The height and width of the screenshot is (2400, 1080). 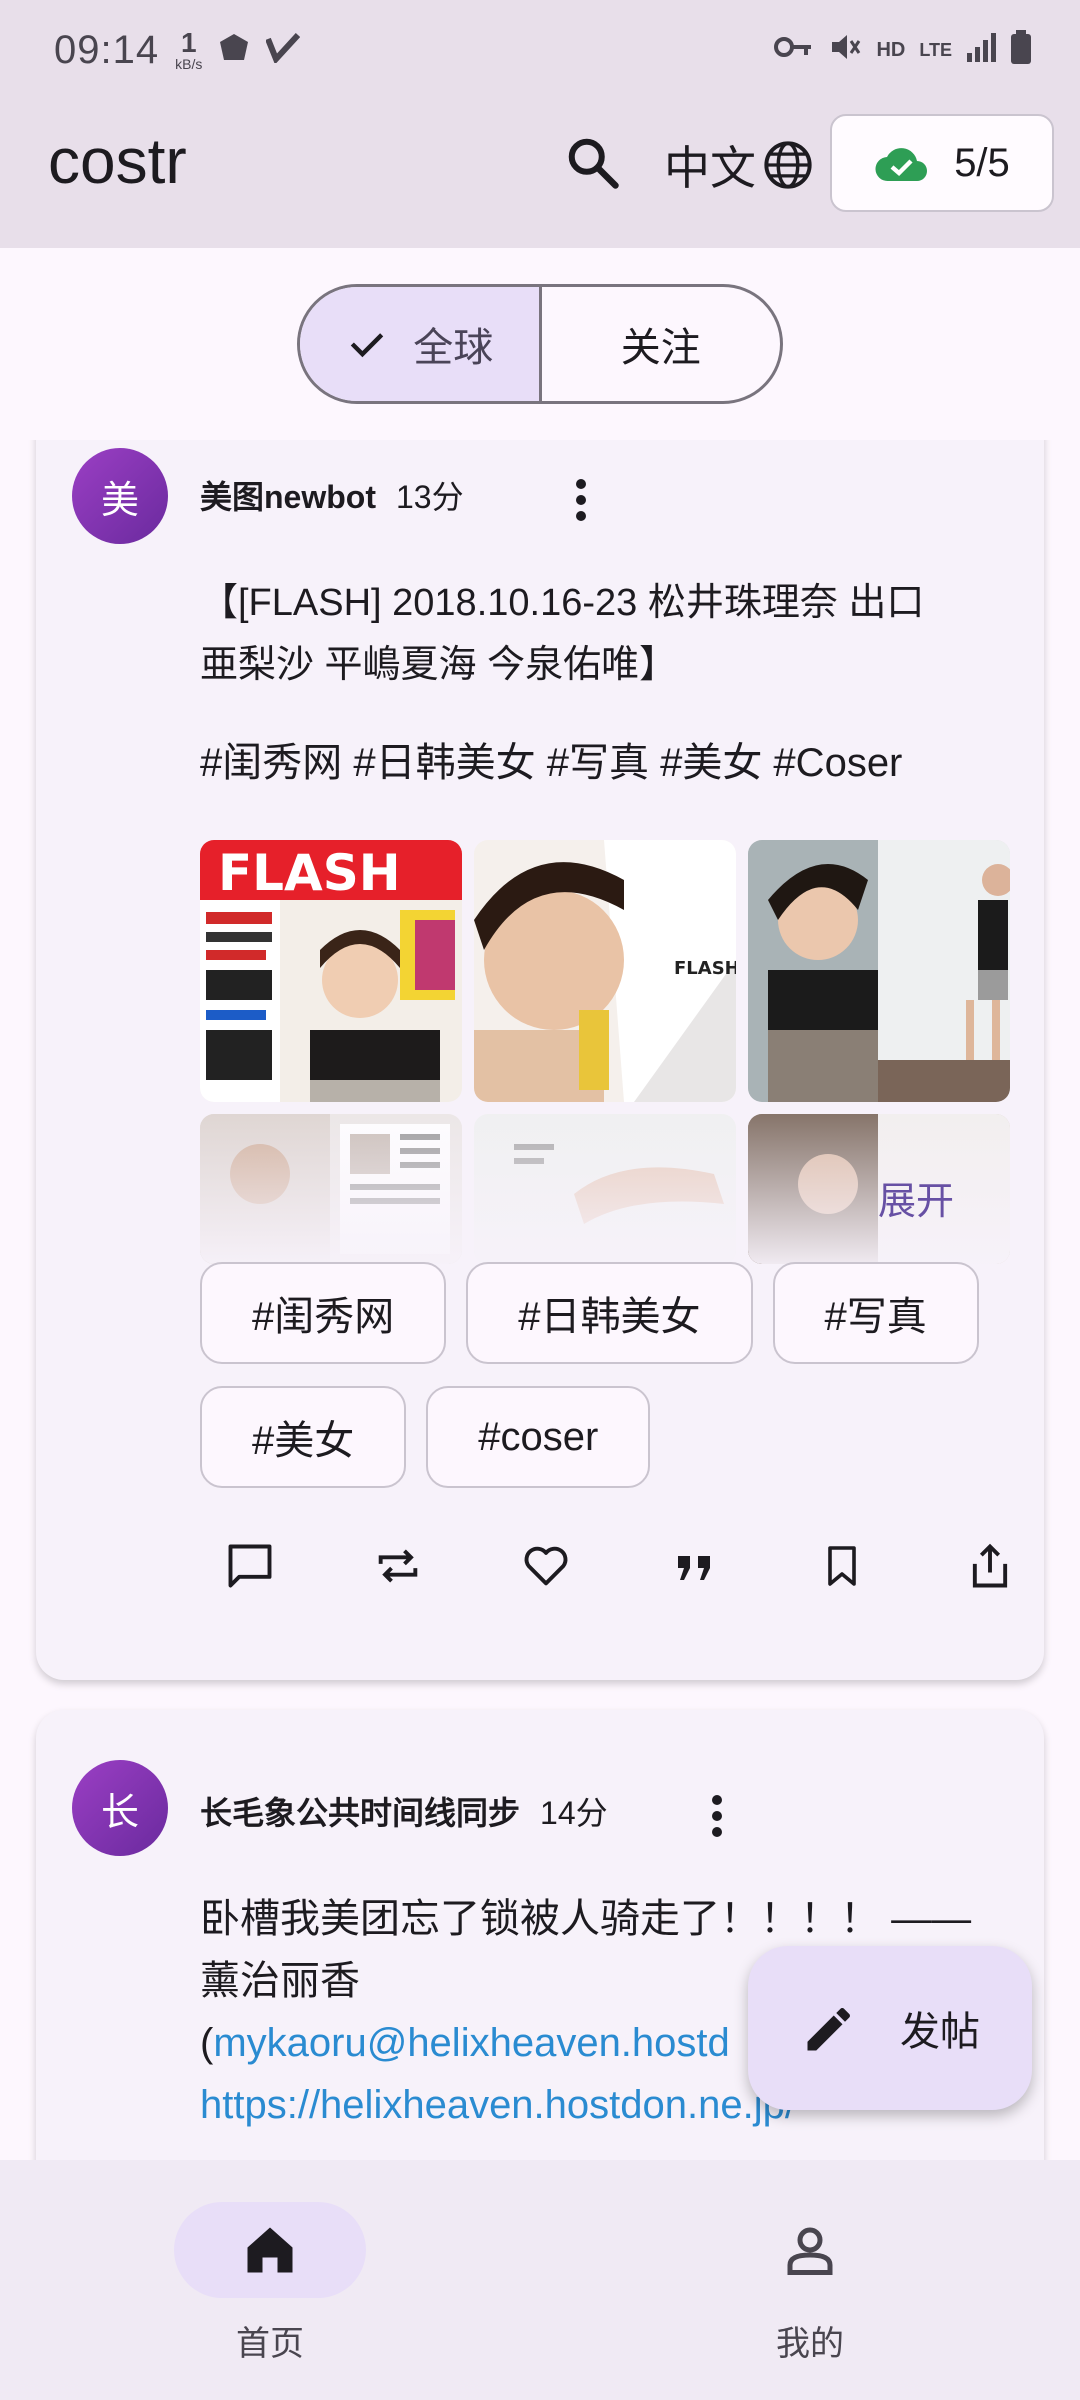 I want to click on post-author: 美图newbot, so click(x=288, y=495).